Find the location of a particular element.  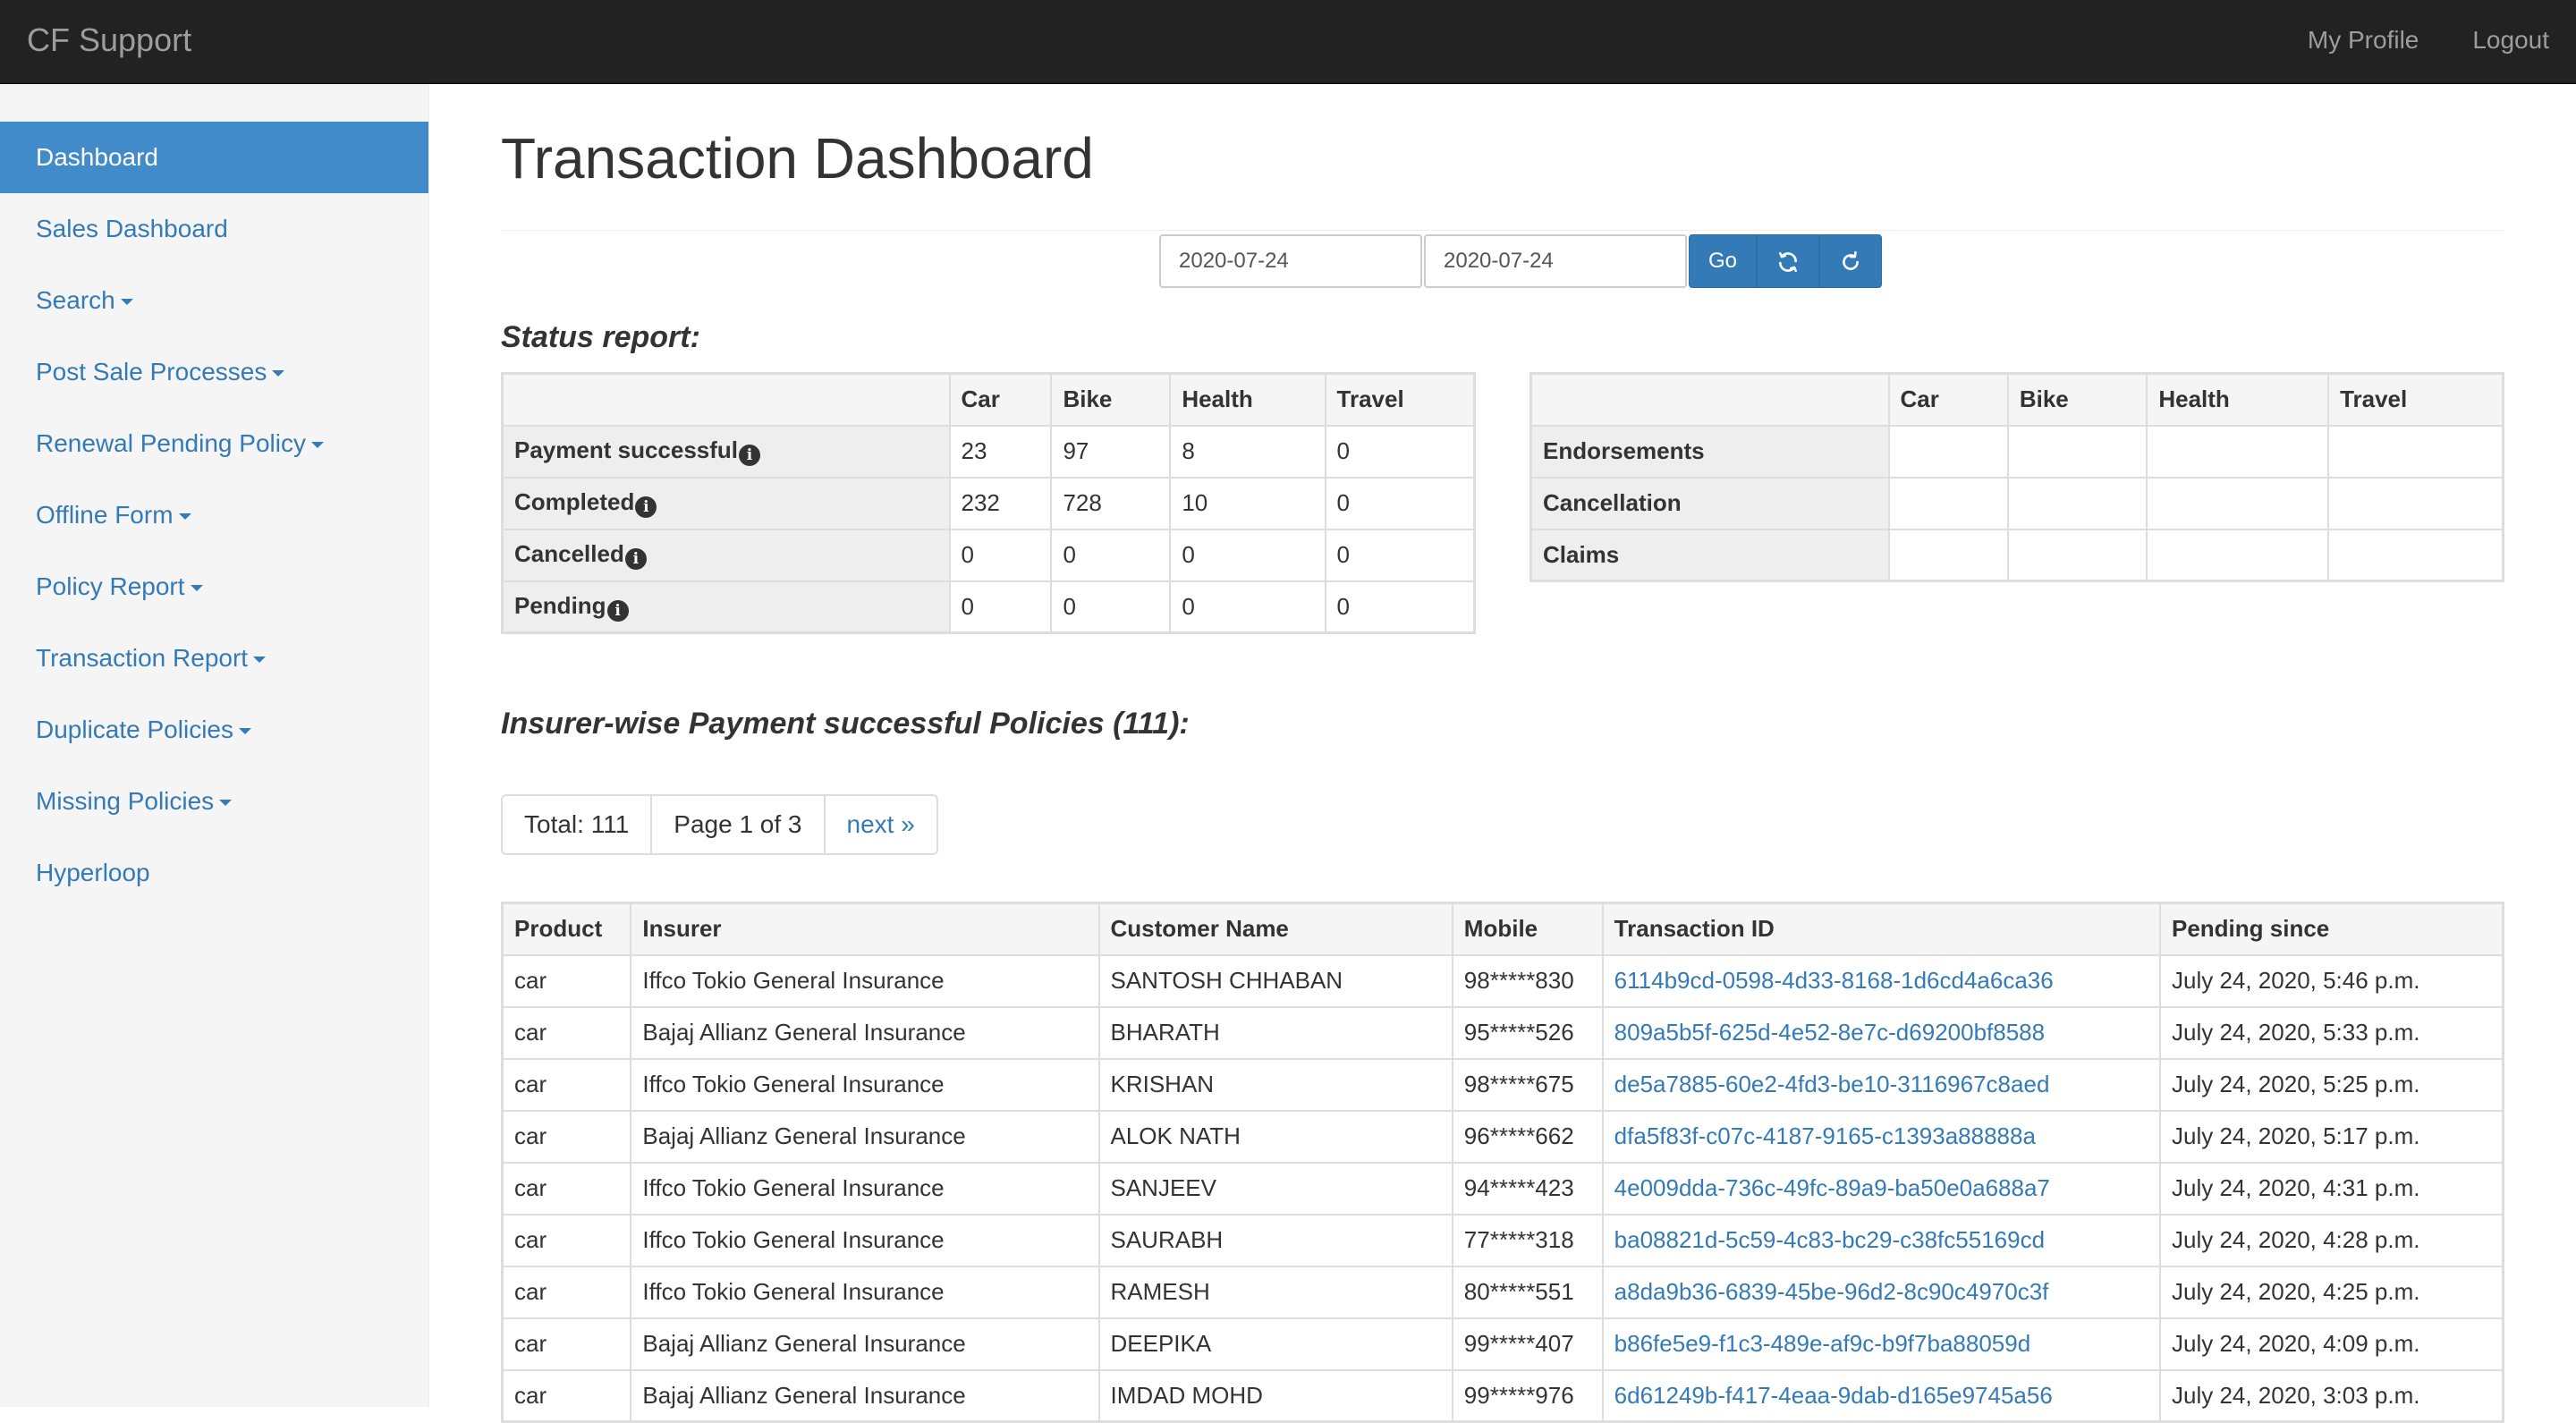

refresh-button is located at coordinates (1850, 261).